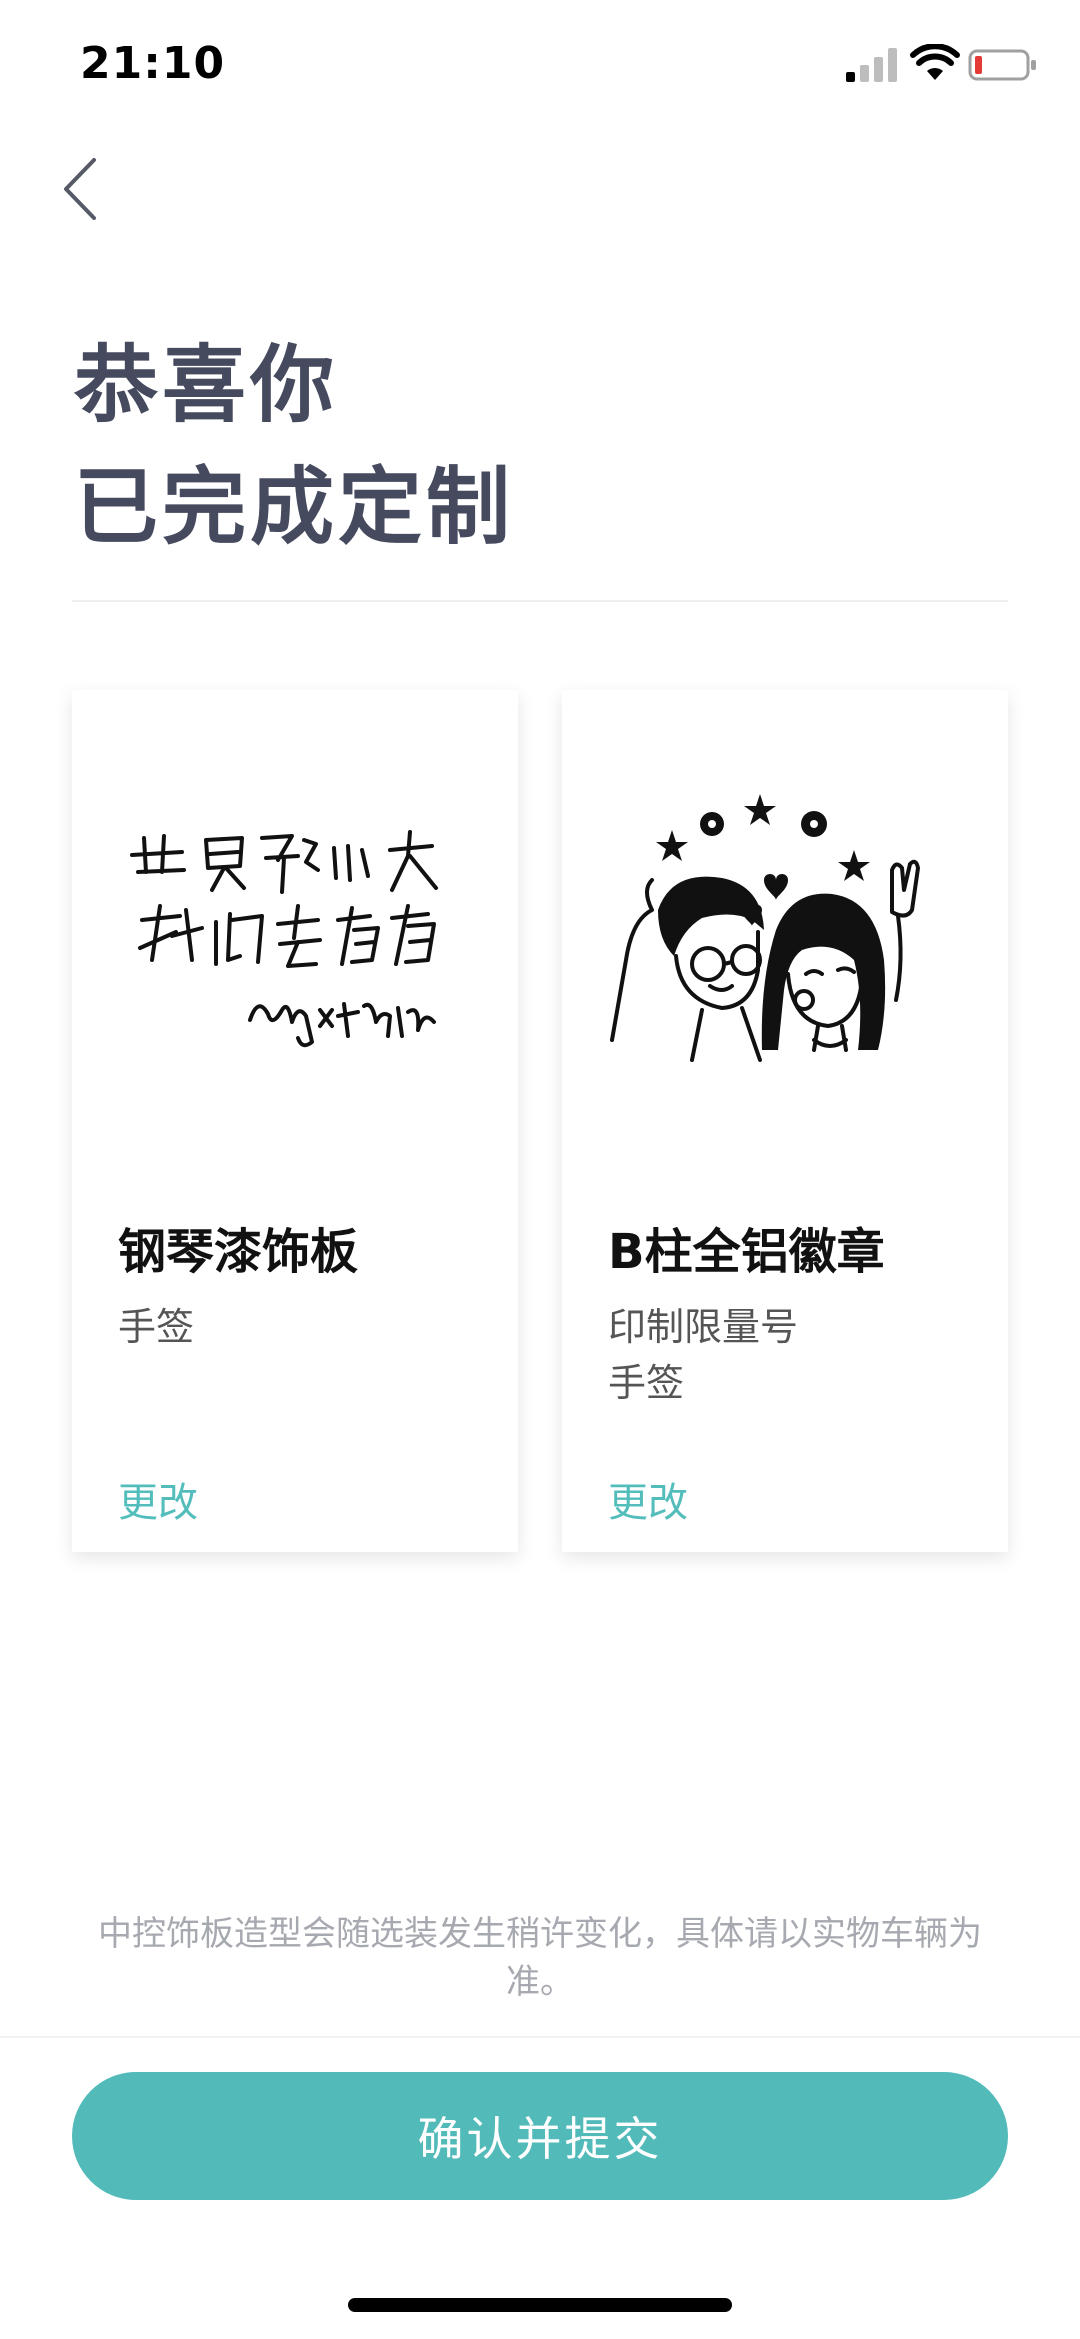 Image resolution: width=1080 pixels, height=2339 pixels. I want to click on status-time: 21:10, so click(153, 63).